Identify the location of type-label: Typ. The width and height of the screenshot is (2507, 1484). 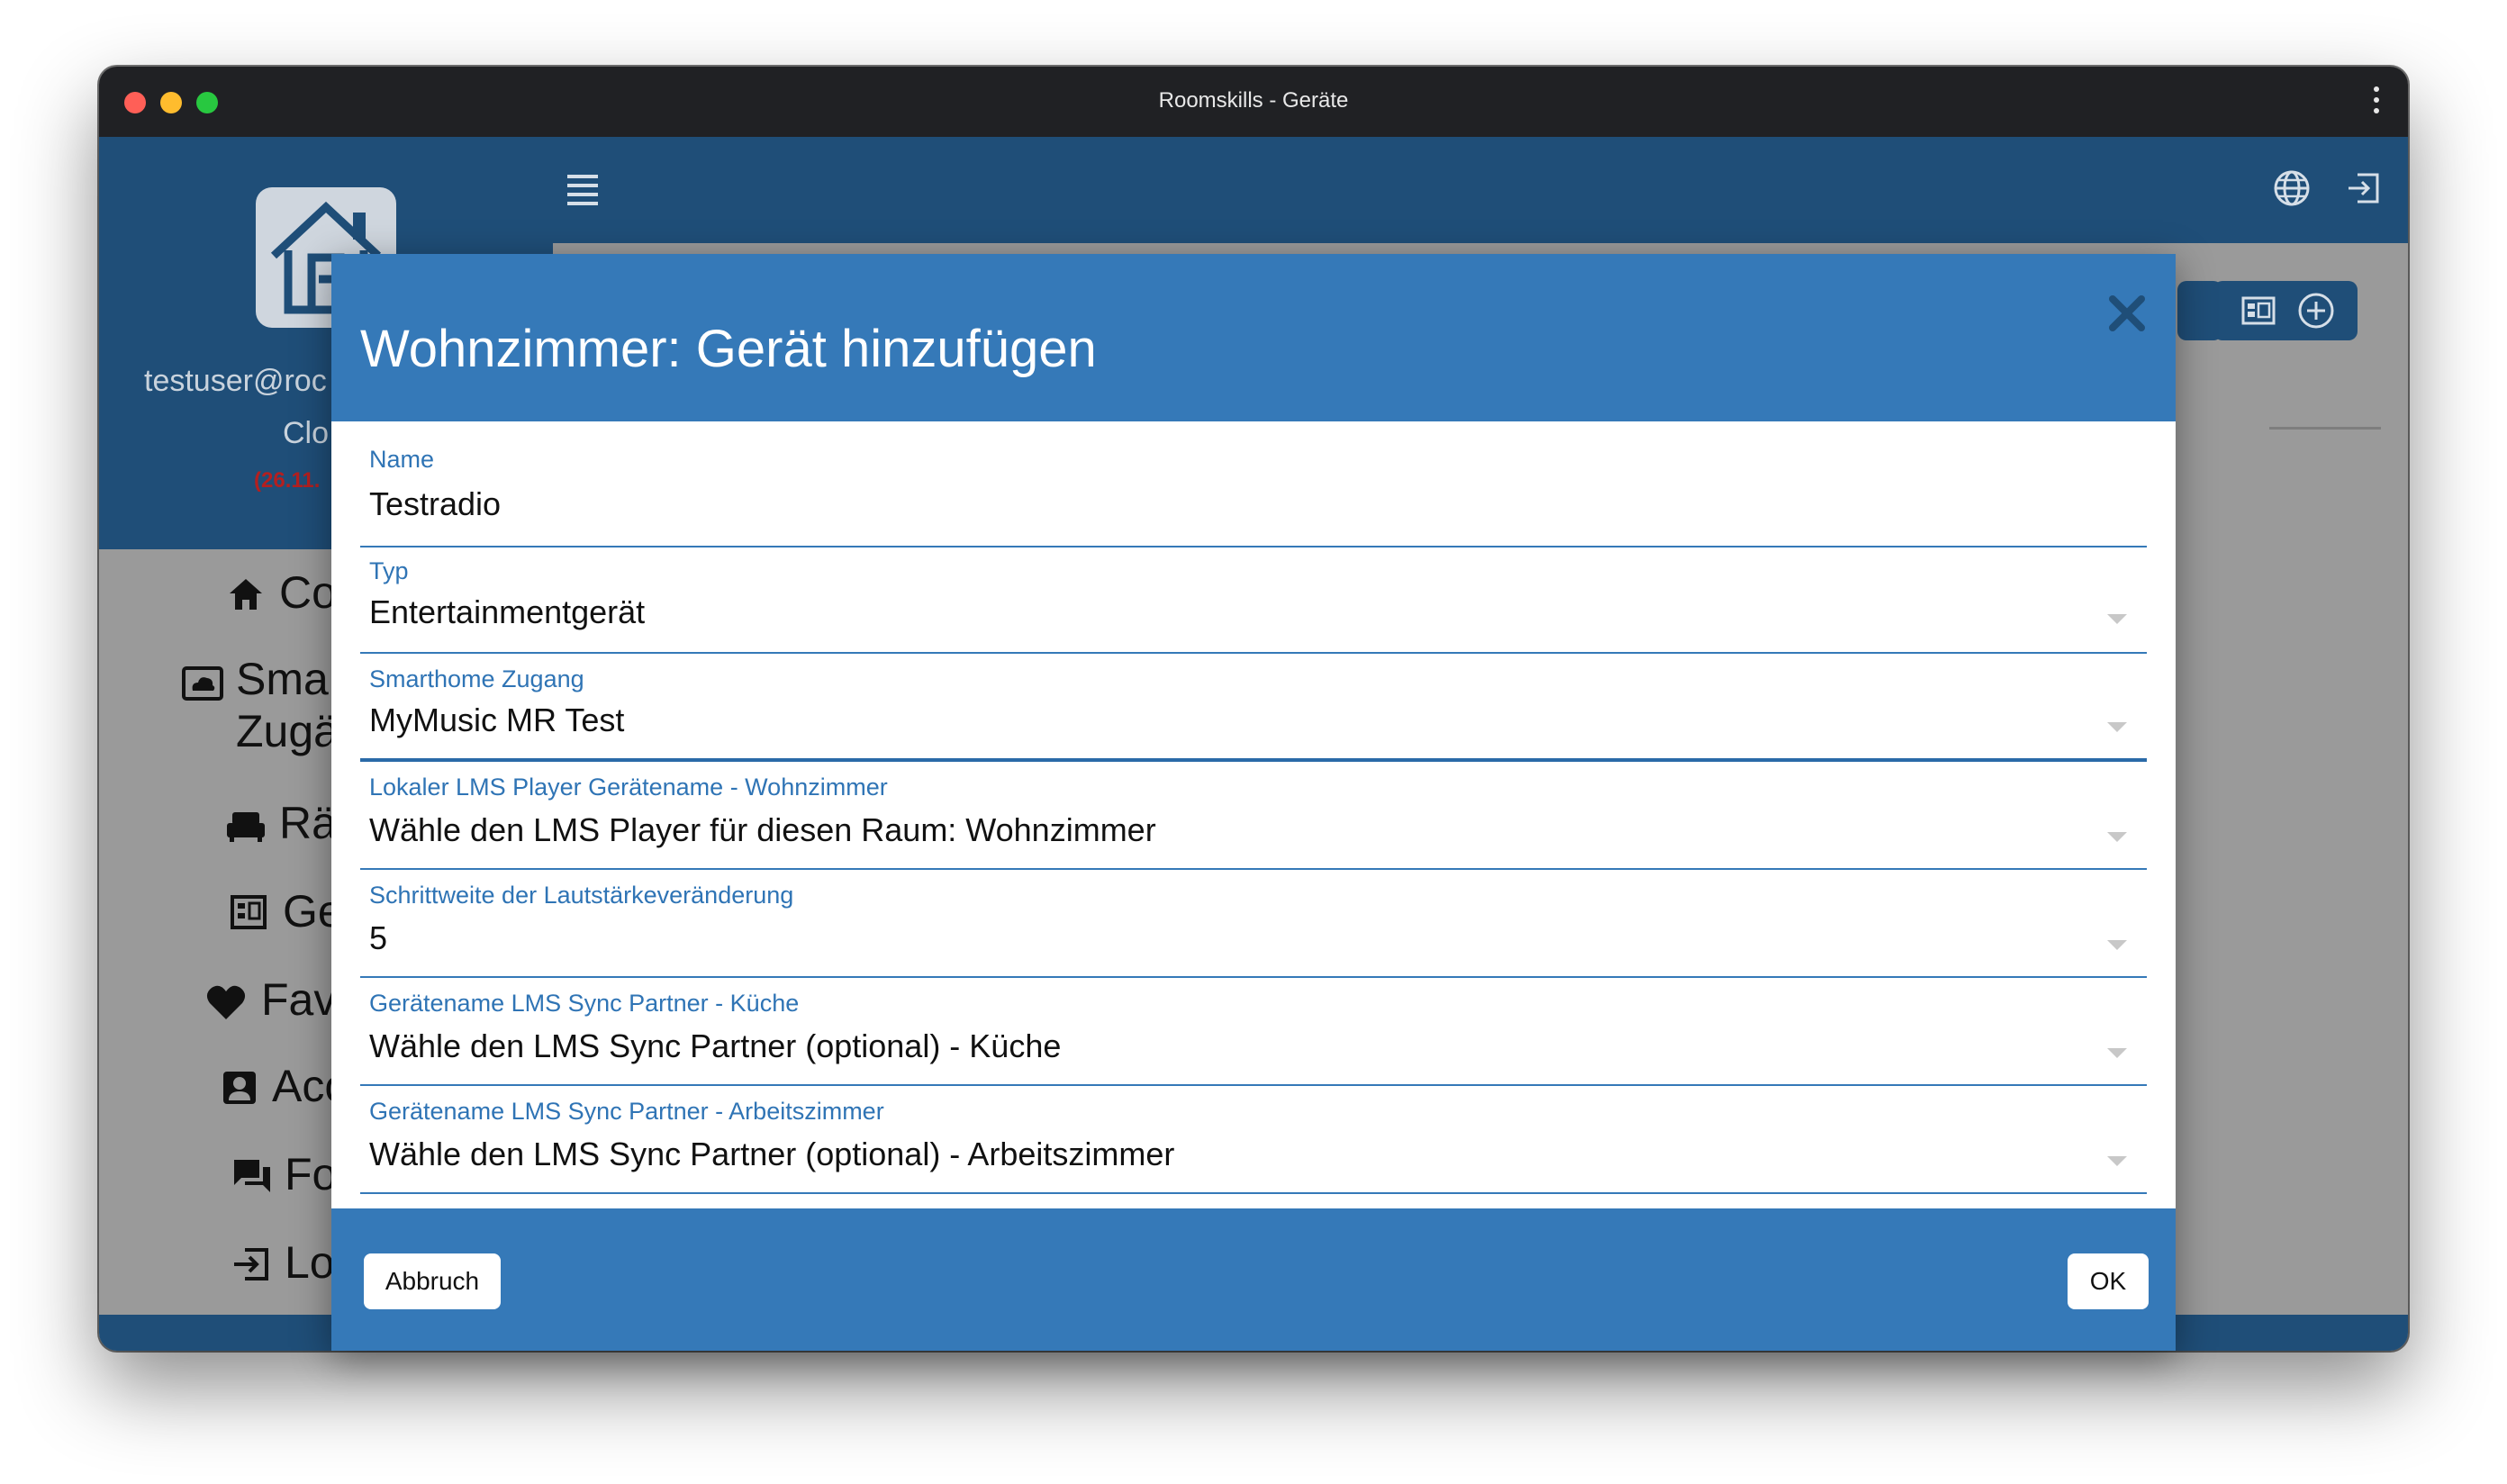
(389, 571).